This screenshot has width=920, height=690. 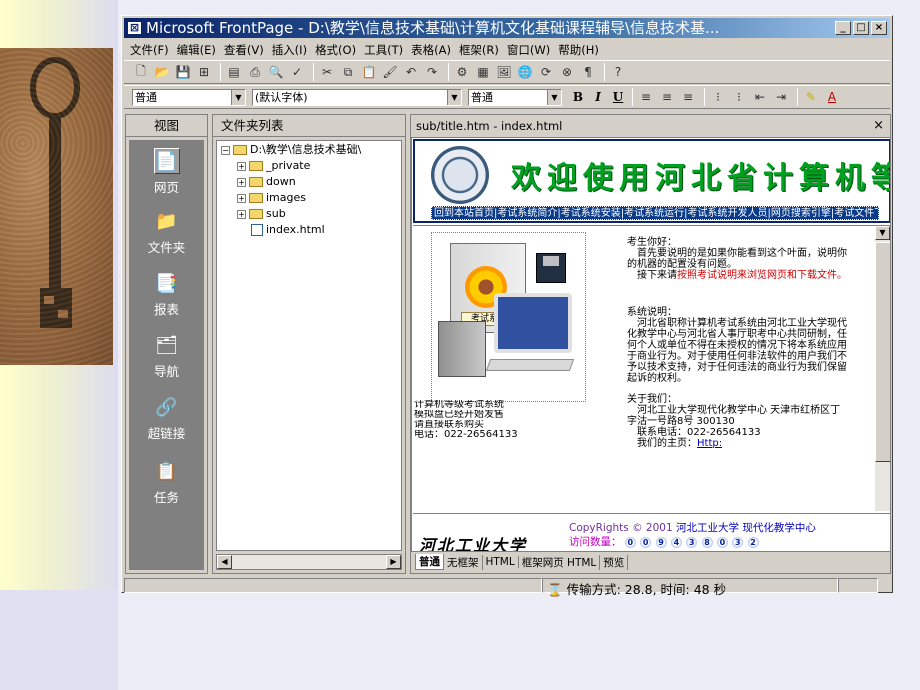 What do you see at coordinates (273, 166) in the screenshot?
I see `tree-item-private: + _private` at bounding box center [273, 166].